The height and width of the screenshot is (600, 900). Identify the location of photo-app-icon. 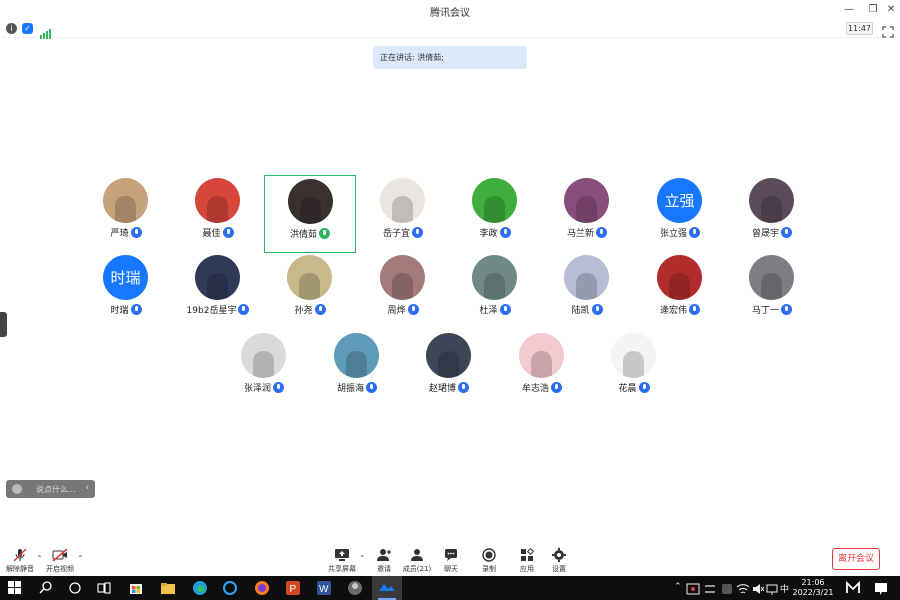
(355, 588).